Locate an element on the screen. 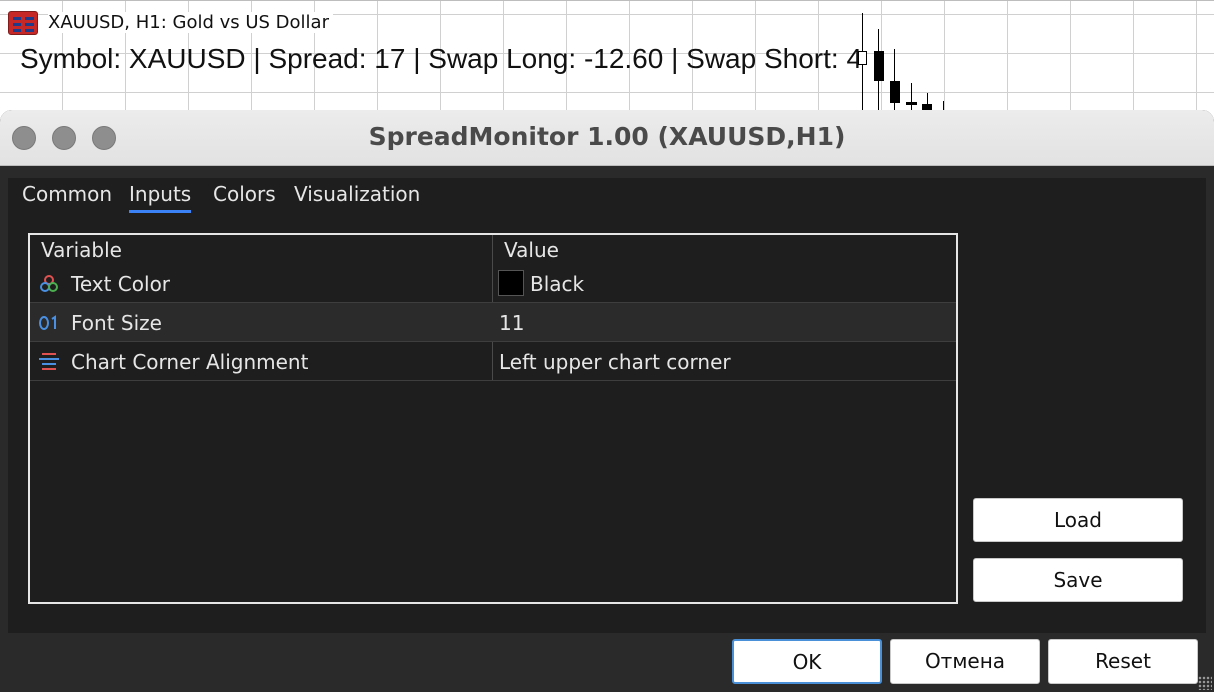 The image size is (1214, 692). dialog-title: SpreadMonitor 1.00 (XAUUSD,H1) is located at coordinates (607, 136).